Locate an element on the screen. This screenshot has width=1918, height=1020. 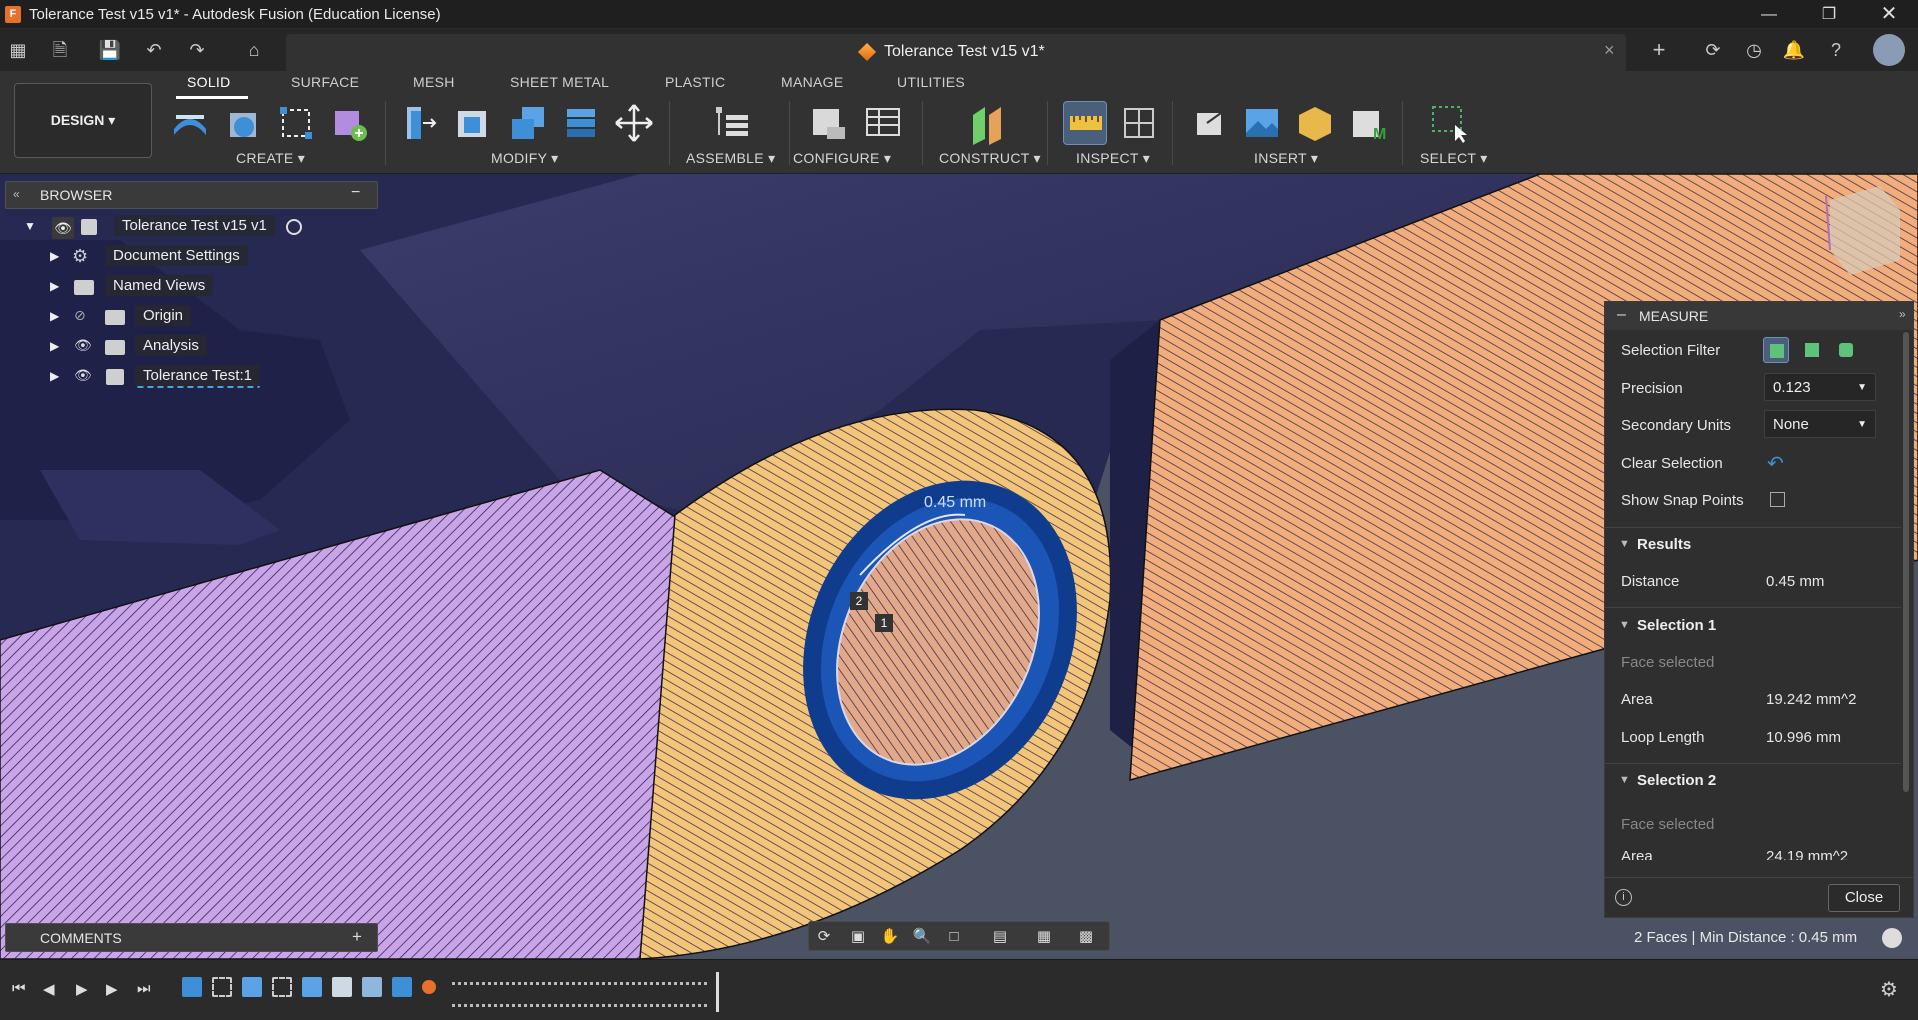
job-status-icon: ⟳ is located at coordinates (1713, 50).